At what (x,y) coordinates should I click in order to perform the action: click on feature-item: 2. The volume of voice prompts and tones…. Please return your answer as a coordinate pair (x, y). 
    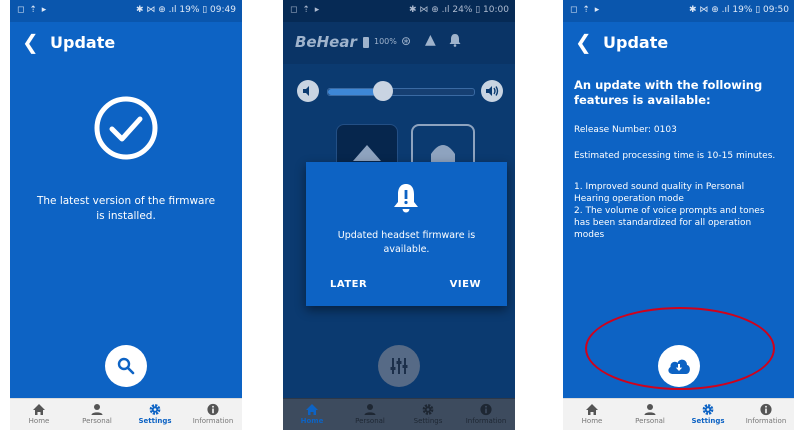
    Looking at the image, I should click on (669, 223).